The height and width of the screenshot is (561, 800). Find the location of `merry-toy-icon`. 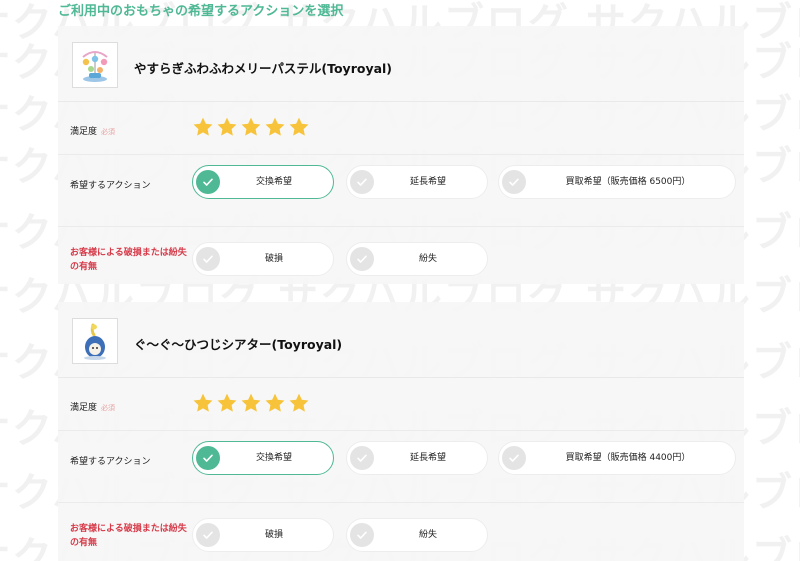

merry-toy-icon is located at coordinates (95, 65).